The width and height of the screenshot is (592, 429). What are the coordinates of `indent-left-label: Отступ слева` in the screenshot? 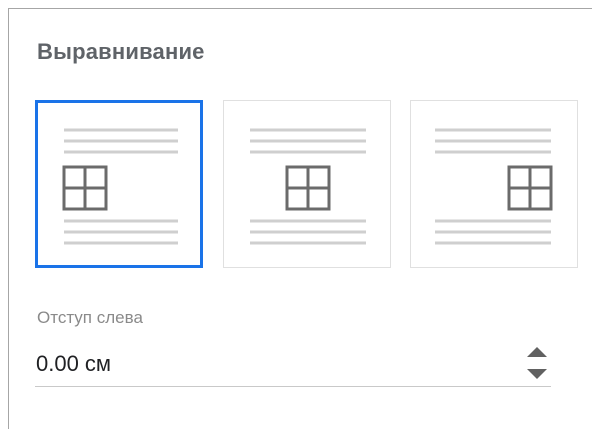 It's located at (90, 317).